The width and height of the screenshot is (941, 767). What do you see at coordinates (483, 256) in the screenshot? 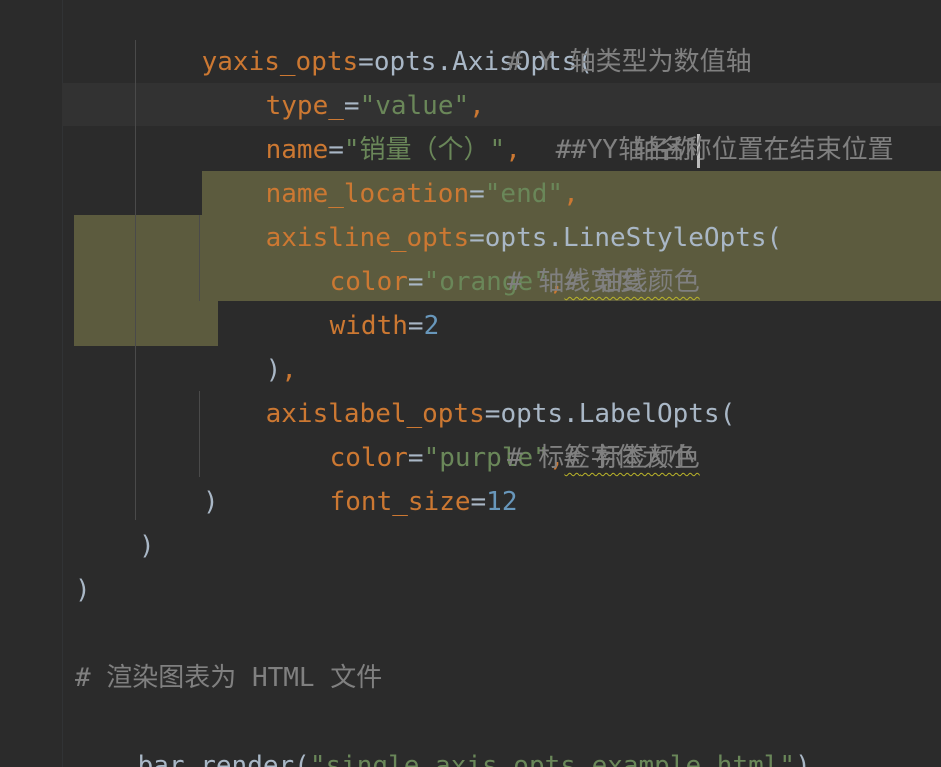
I see `code-line: color="orange",# 轴线颜色` at bounding box center [483, 256].